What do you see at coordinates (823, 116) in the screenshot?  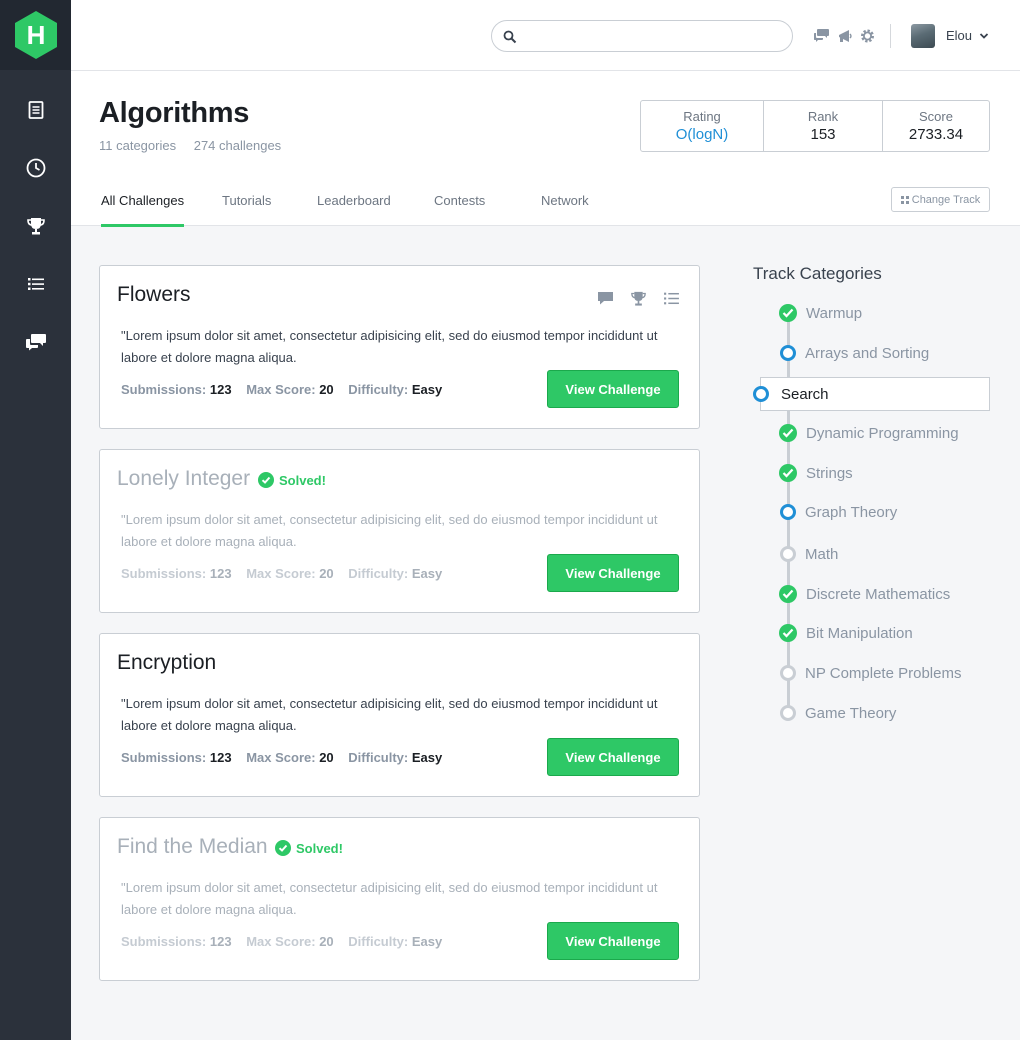 I see `stat-label: Rank` at bounding box center [823, 116].